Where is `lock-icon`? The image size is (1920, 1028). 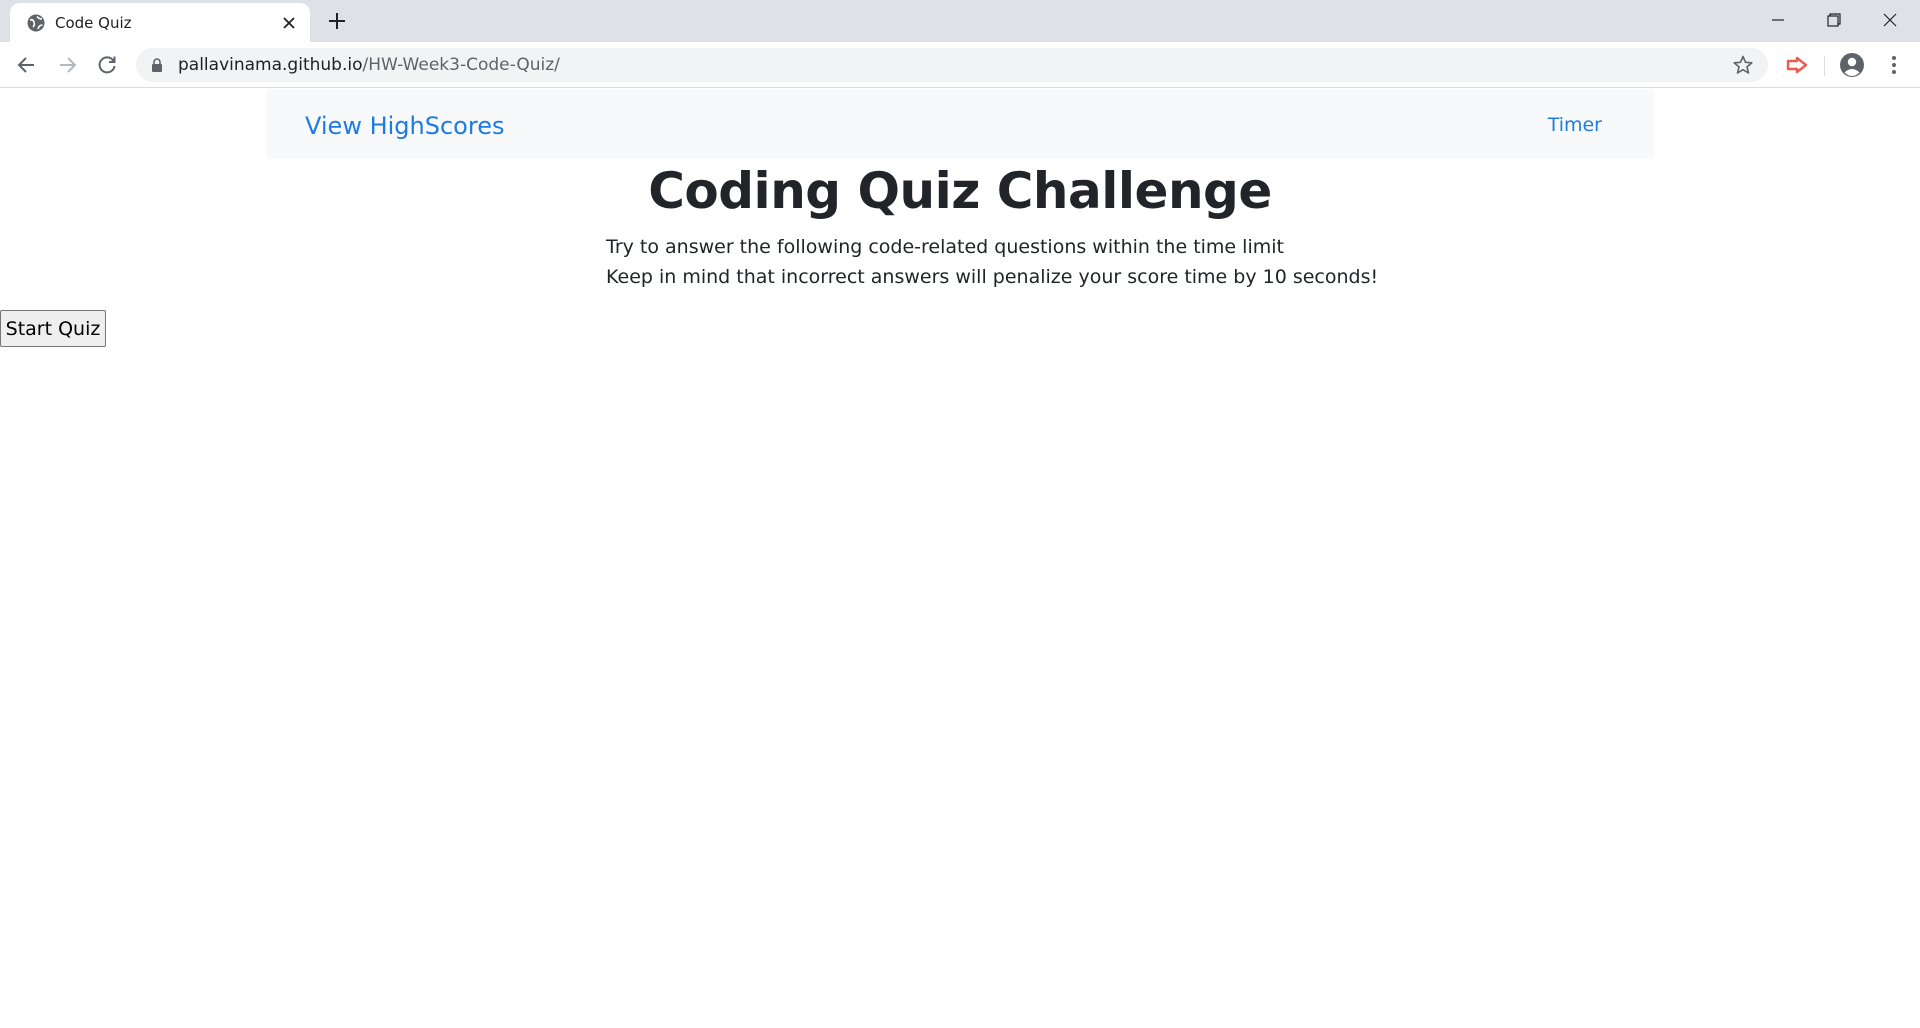 lock-icon is located at coordinates (157, 65).